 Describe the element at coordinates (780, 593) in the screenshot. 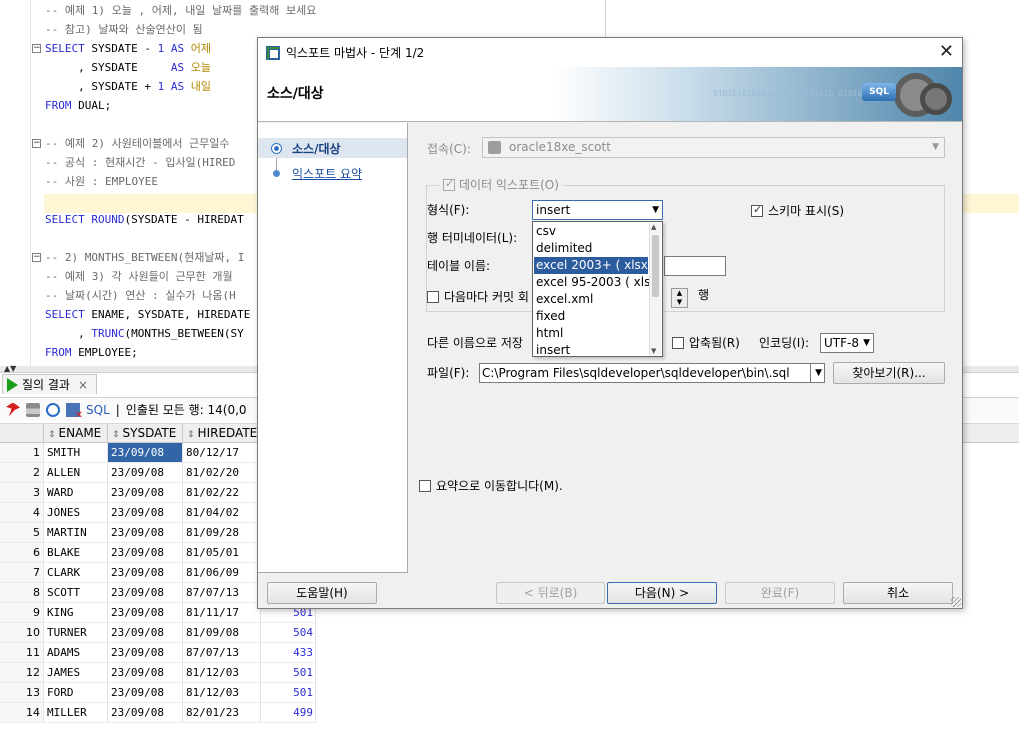

I see `finish-button: 완료(F)` at that location.